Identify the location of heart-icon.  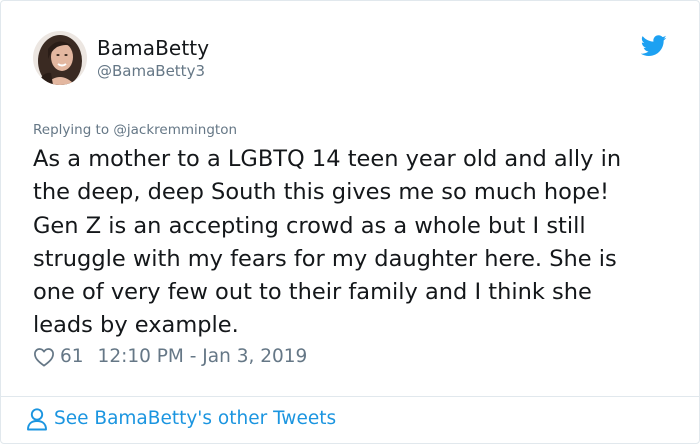
(44, 357).